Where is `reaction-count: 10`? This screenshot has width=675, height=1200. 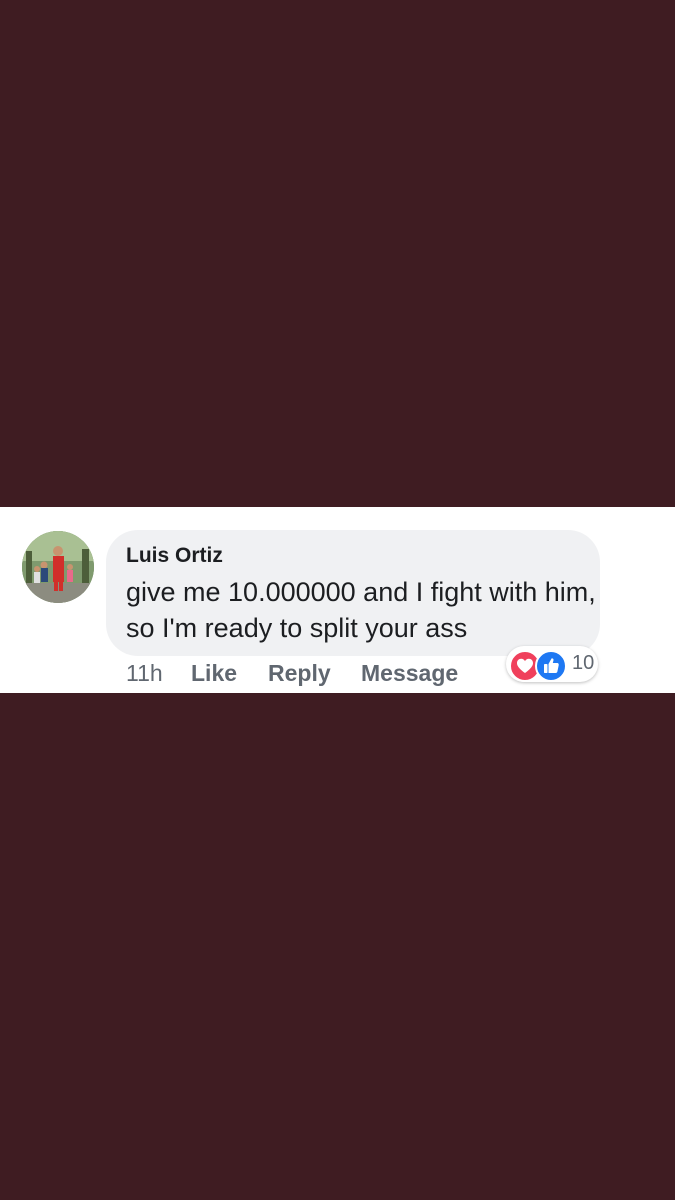
reaction-count: 10 is located at coordinates (583, 663).